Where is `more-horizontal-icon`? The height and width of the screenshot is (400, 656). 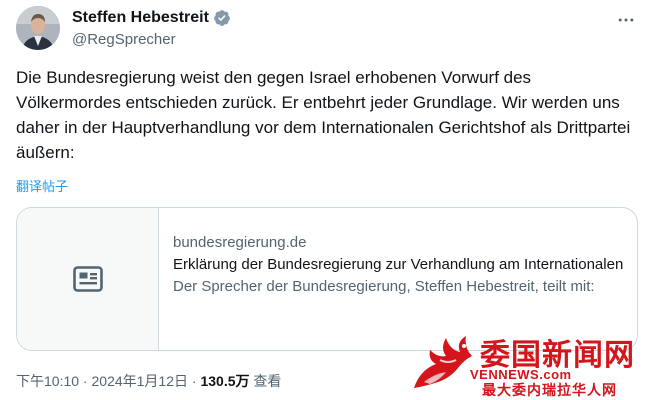
more-horizontal-icon is located at coordinates (626, 20).